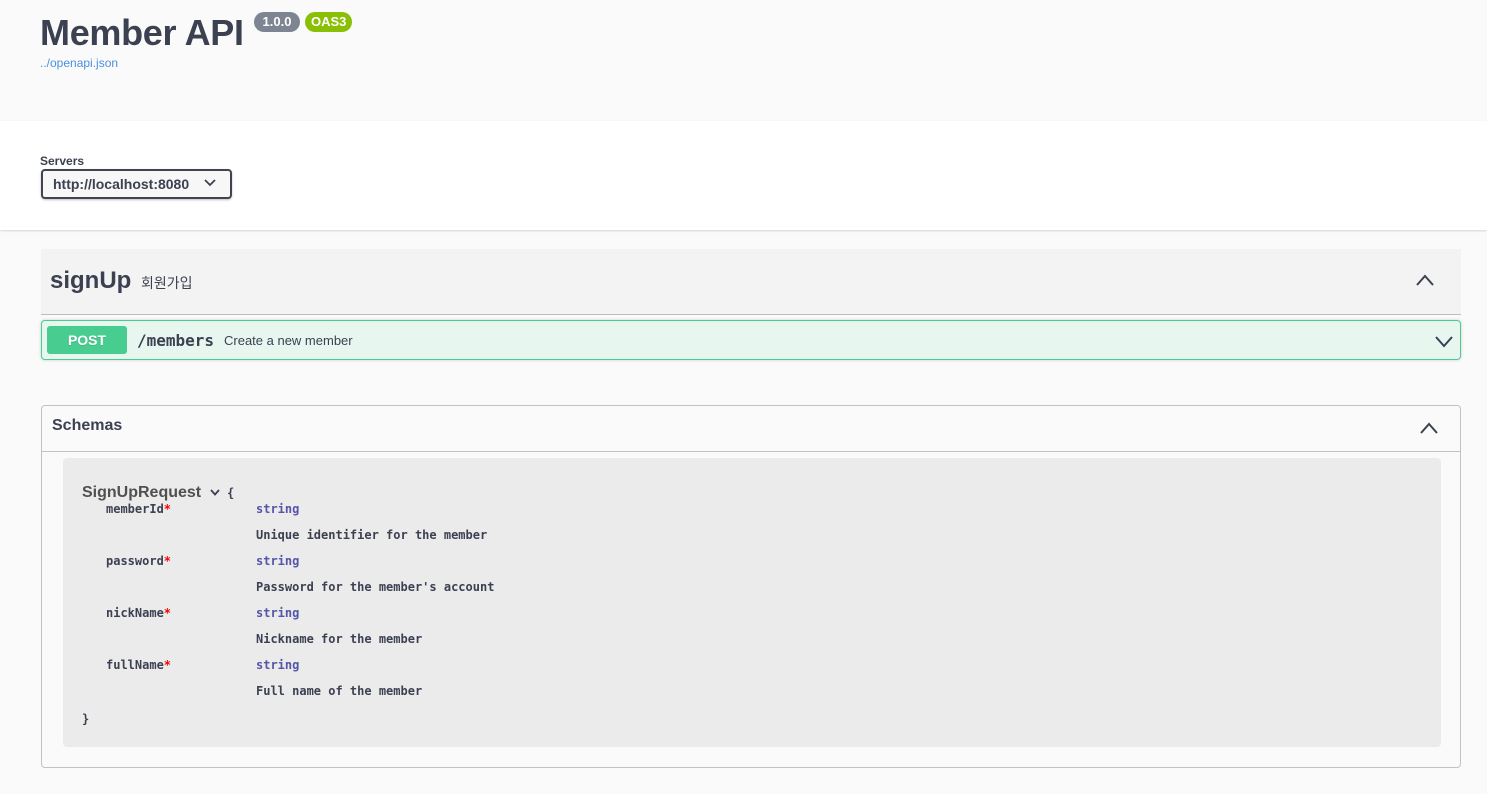 Image resolution: width=1487 pixels, height=794 pixels. What do you see at coordinates (87, 340) in the screenshot?
I see `method-badge: POST` at bounding box center [87, 340].